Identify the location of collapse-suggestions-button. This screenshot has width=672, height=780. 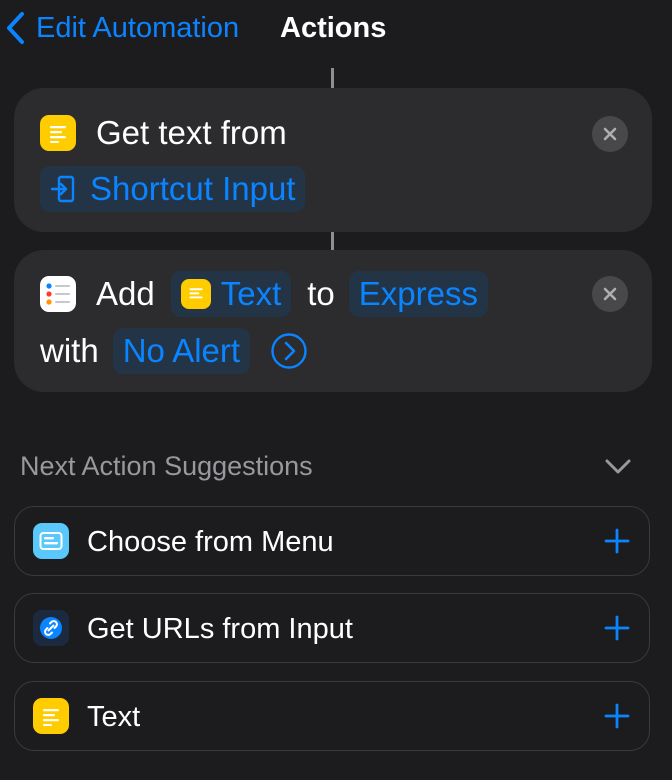
(618, 466).